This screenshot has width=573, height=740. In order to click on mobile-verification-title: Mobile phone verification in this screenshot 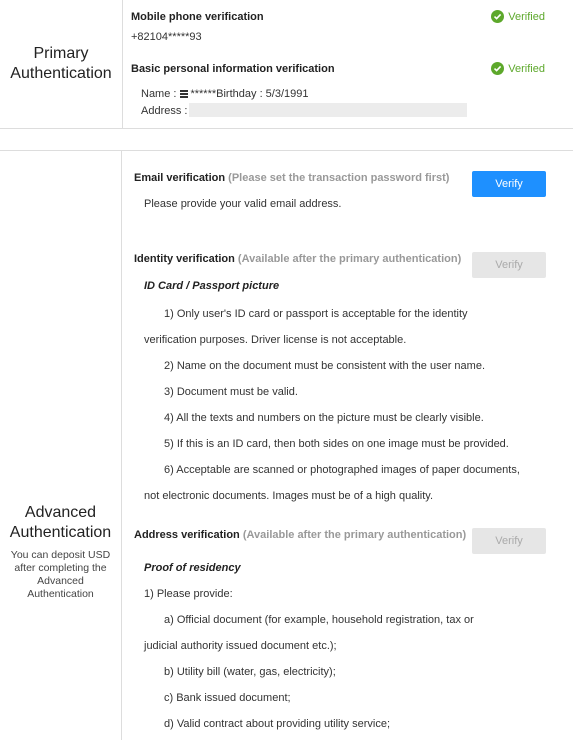, I will do `click(197, 17)`.